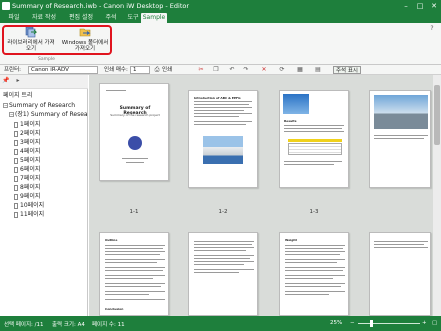 The height and width of the screenshot is (331, 441). Describe the element at coordinates (432, 29) in the screenshot. I see `help-icon: ?` at that location.